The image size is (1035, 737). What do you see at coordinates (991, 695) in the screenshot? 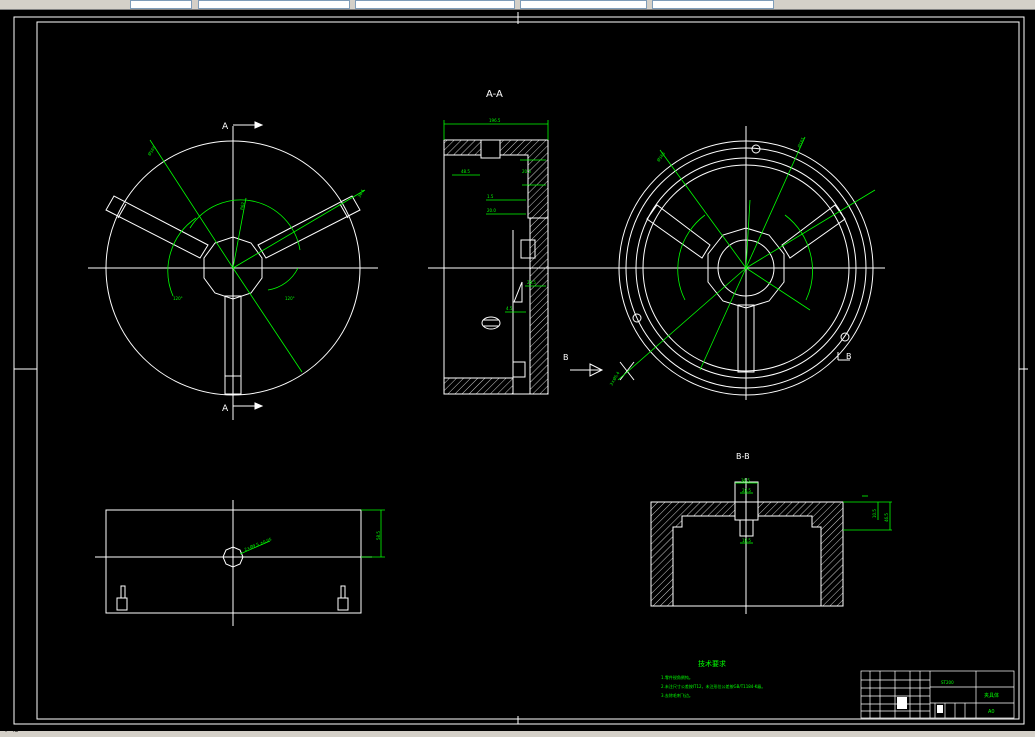
I see `title-block-name: 夹具体` at bounding box center [991, 695].